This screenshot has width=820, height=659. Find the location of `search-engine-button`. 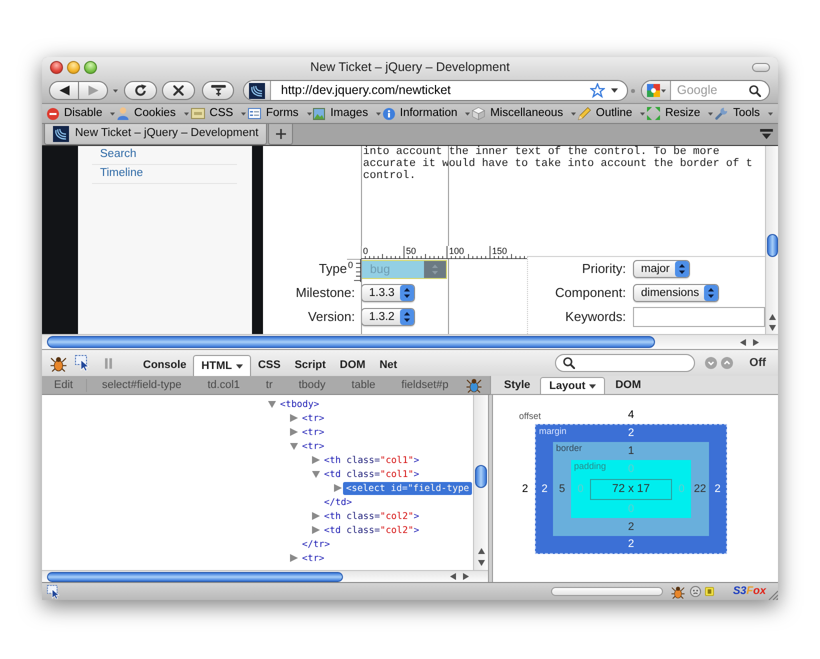

search-engine-button is located at coordinates (656, 90).